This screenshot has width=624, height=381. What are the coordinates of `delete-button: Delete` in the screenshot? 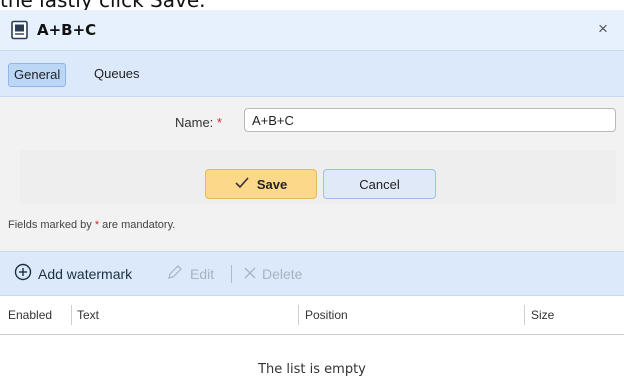 It's located at (273, 274).